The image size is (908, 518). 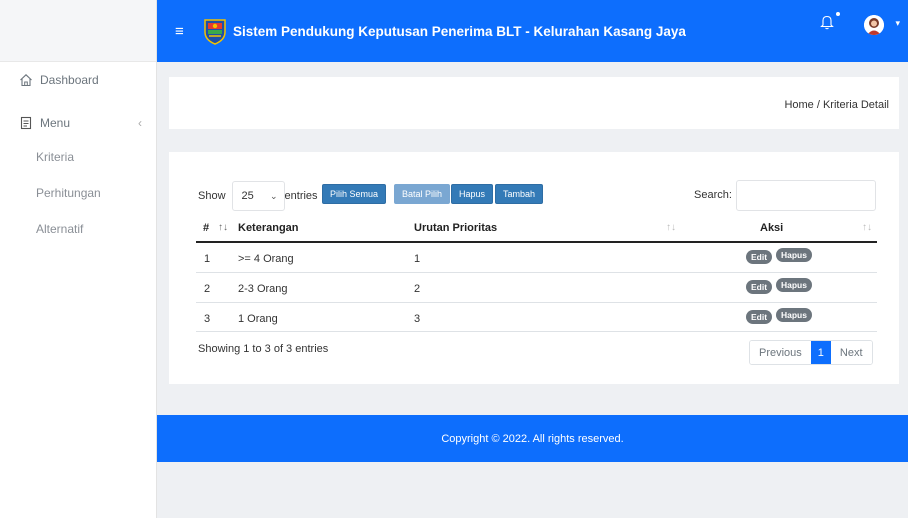 What do you see at coordinates (417, 259) in the screenshot?
I see `cell-urutan: 1` at bounding box center [417, 259].